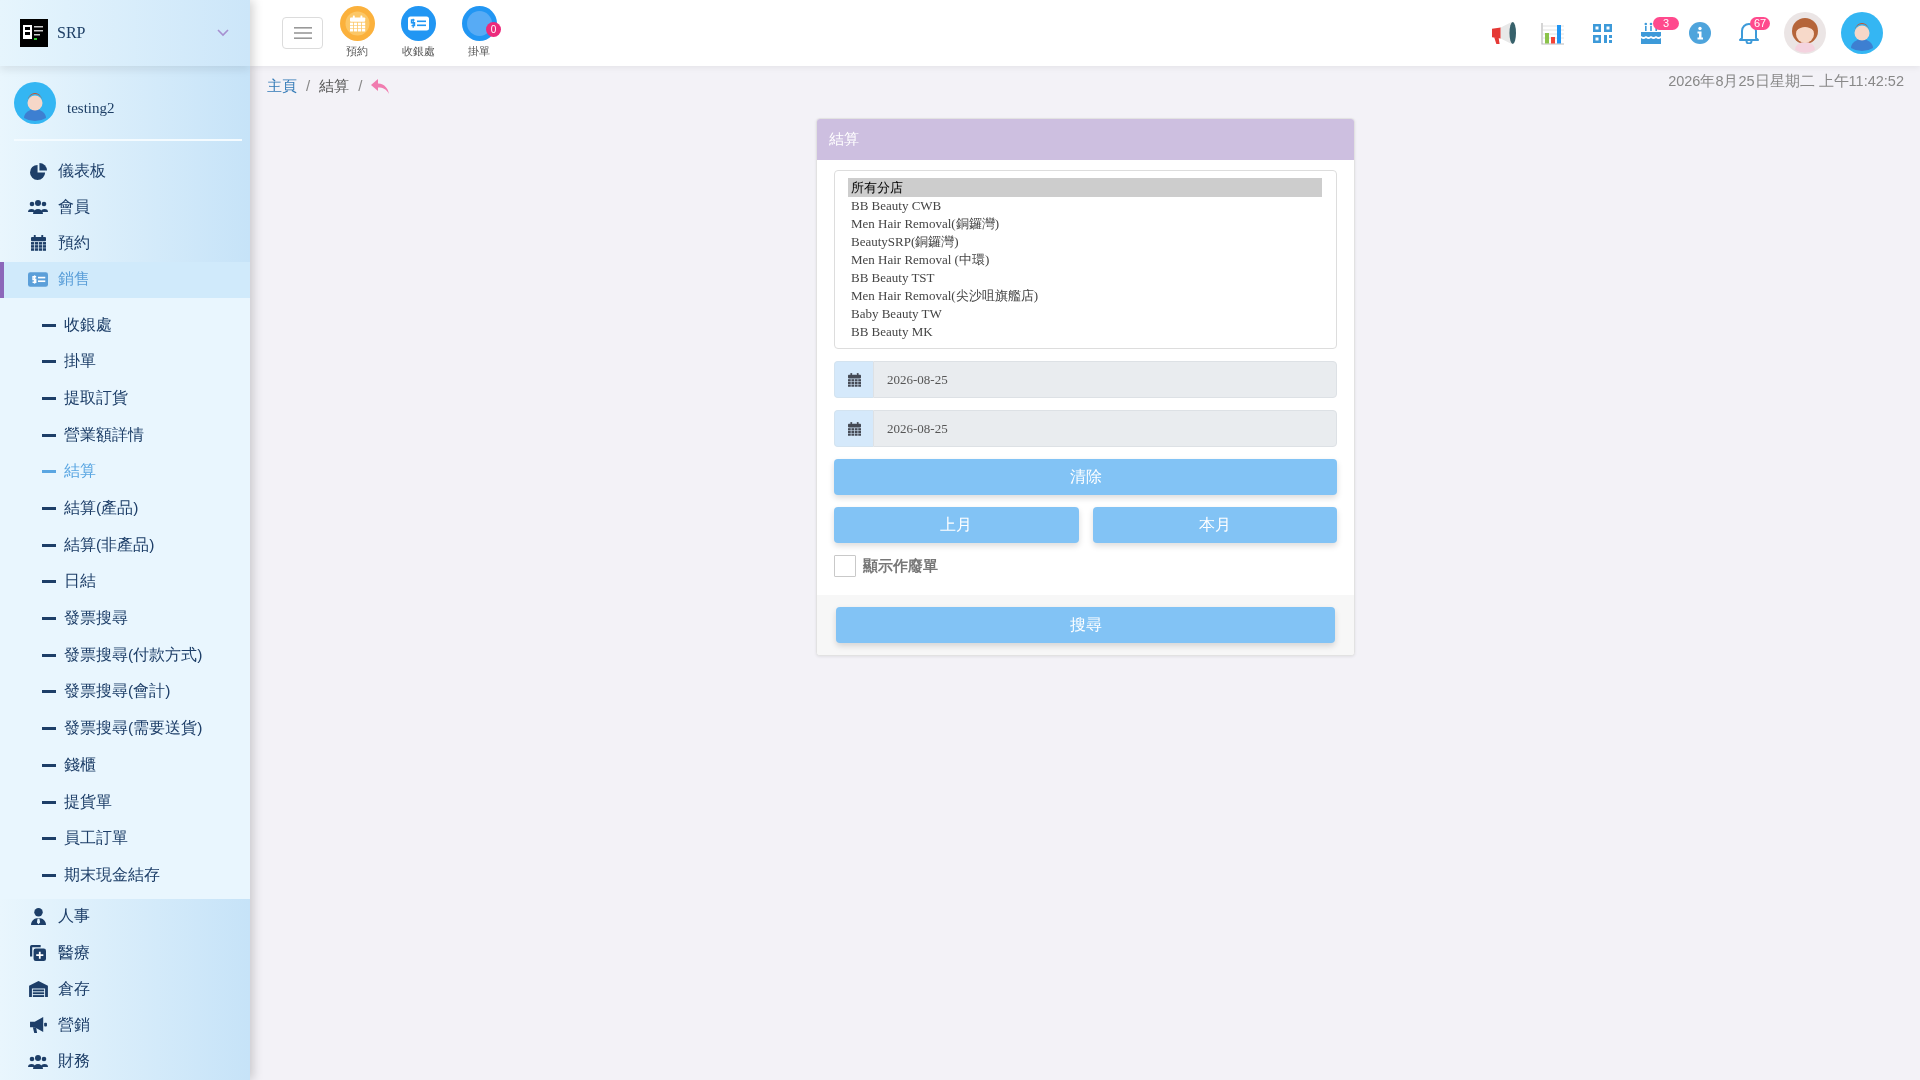 Image resolution: width=1920 pixels, height=1080 pixels. Describe the element at coordinates (900, 566) in the screenshot. I see `checkbox-label: 顯示作廢單` at that location.